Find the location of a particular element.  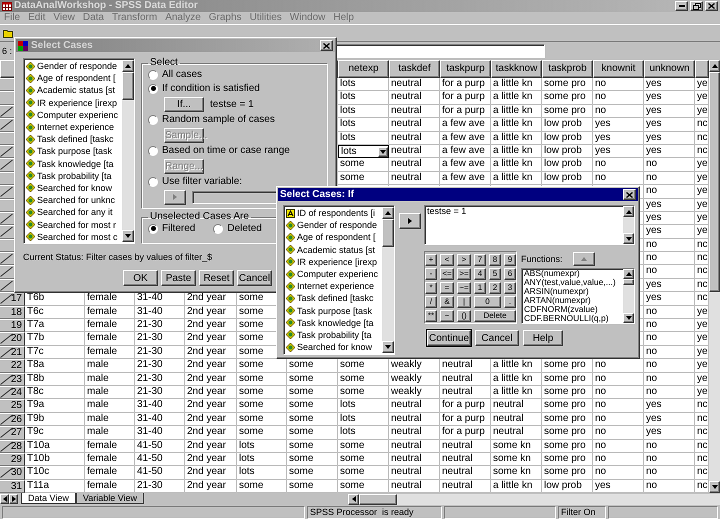

row-header: 26 is located at coordinates (12, 419).